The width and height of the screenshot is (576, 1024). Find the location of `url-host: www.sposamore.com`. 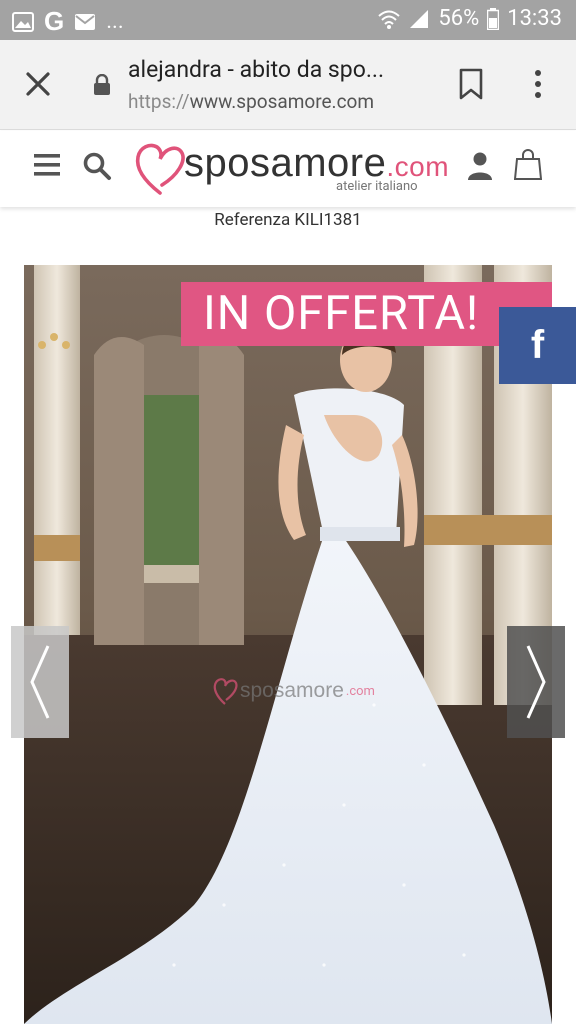

url-host: www.sposamore.com is located at coordinates (282, 101).